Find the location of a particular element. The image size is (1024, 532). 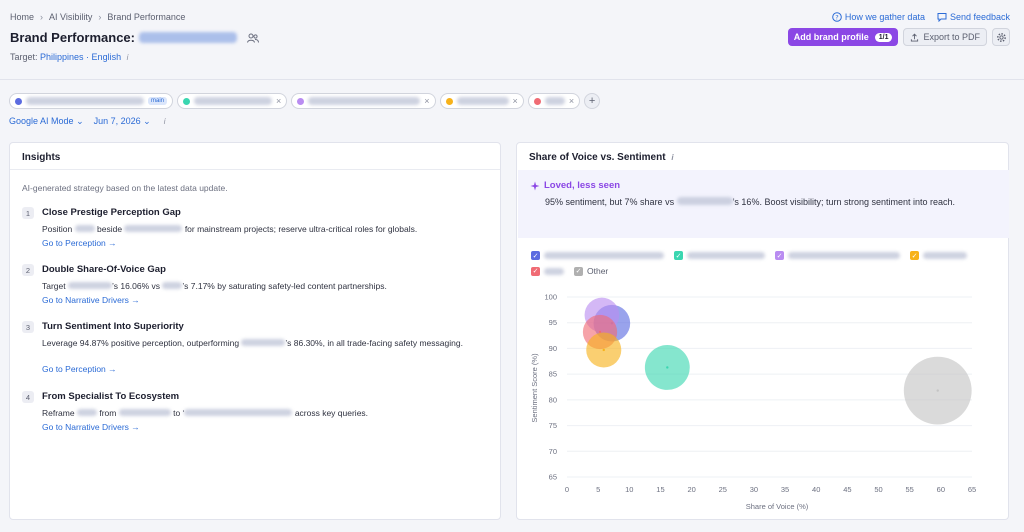

main-badge: main is located at coordinates (158, 101).